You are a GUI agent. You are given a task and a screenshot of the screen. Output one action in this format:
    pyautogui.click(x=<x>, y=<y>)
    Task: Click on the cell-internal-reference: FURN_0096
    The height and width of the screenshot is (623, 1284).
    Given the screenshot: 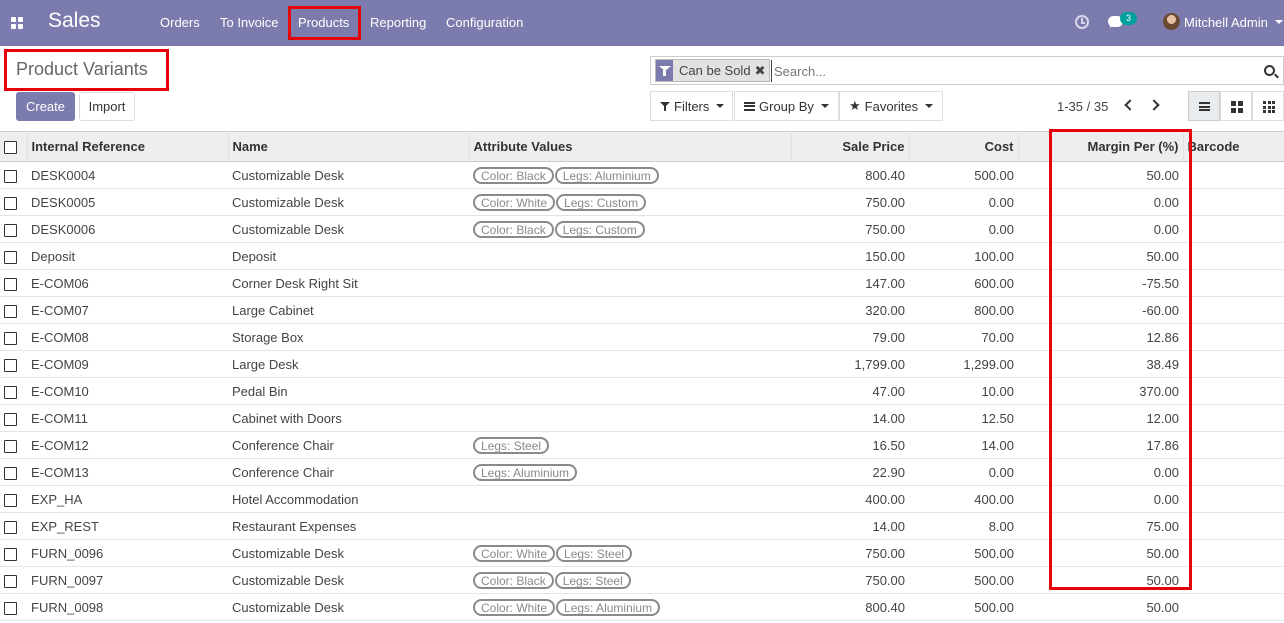 What is the action you would take?
    pyautogui.click(x=127, y=553)
    